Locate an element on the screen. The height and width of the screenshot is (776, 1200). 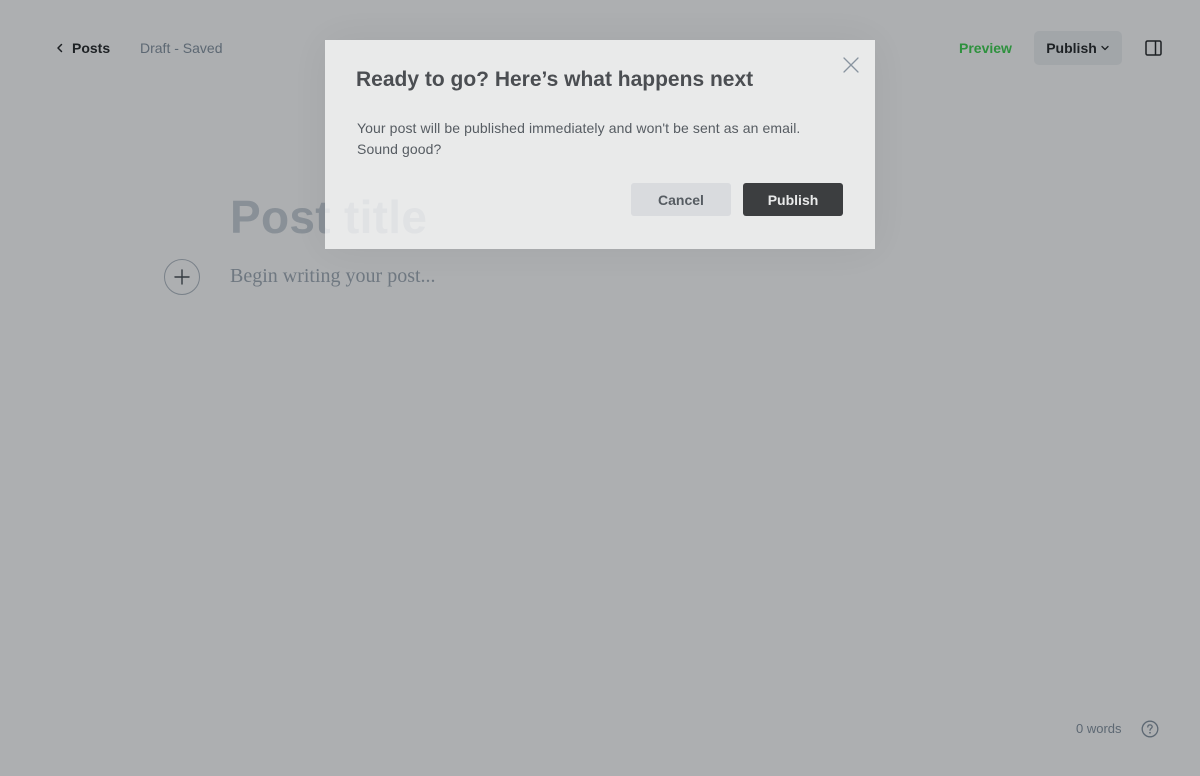
close-icon is located at coordinates (851, 65).